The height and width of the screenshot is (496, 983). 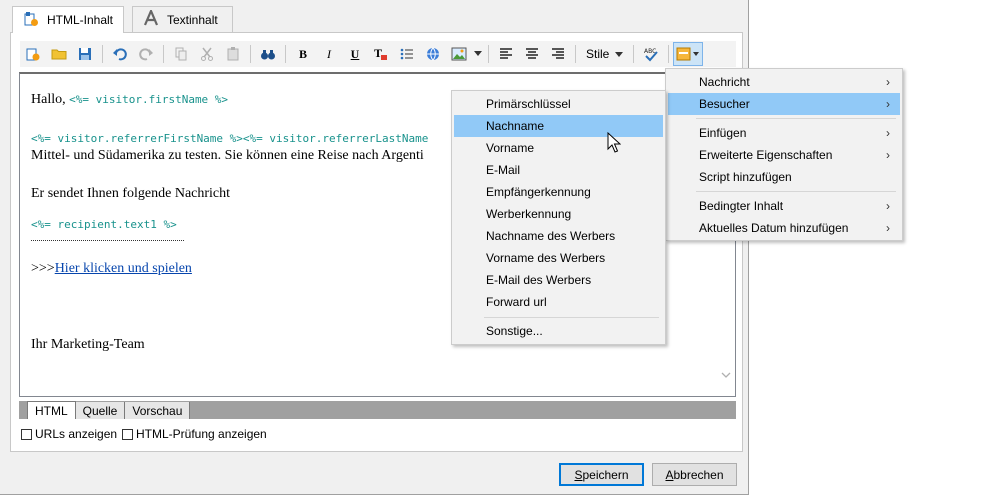 I want to click on menu-item-add-current-date: Aktuelles Datum hinzufügen ›, so click(x=784, y=228).